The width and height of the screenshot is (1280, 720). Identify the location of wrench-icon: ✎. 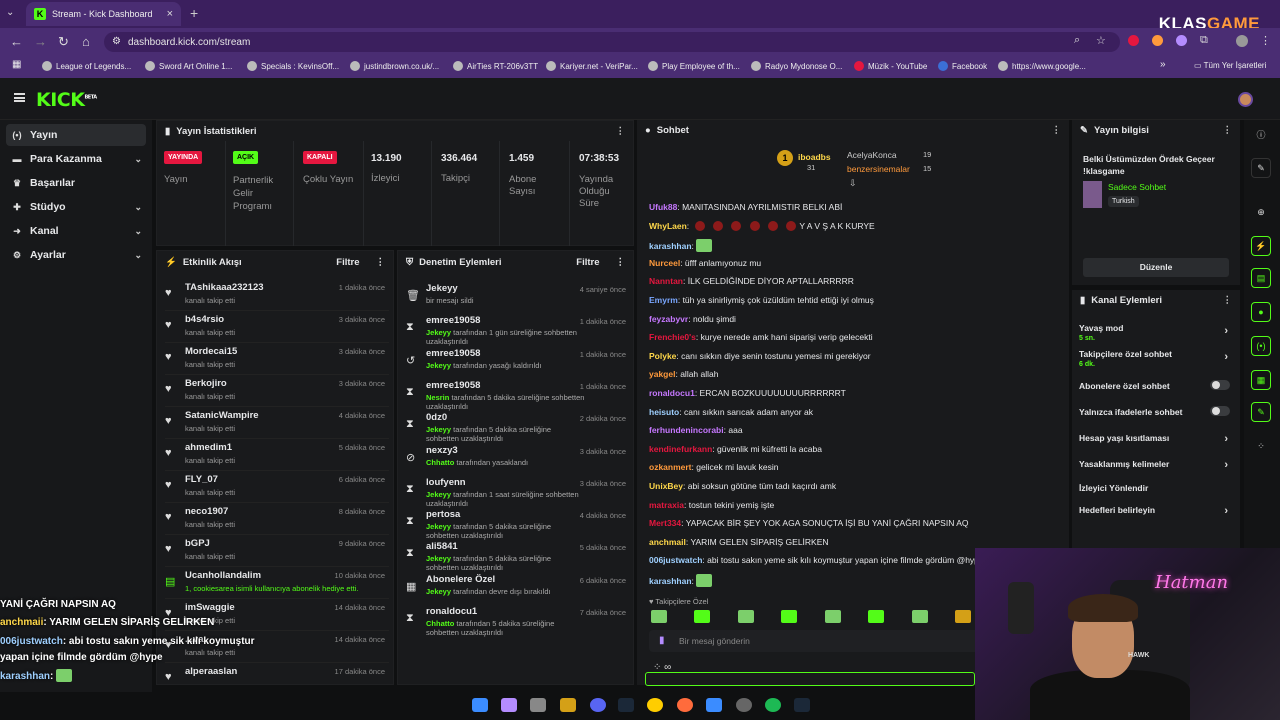
(1261, 412).